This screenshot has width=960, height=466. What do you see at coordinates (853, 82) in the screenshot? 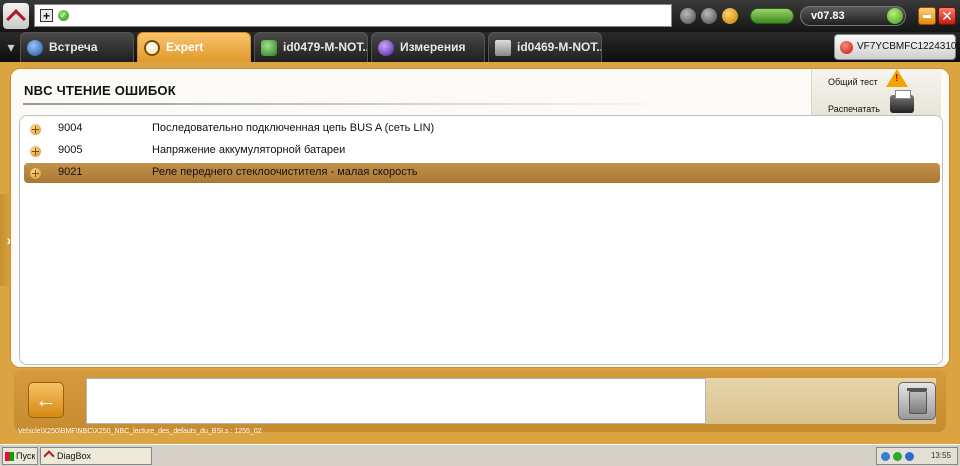
I see `global-test-button: Общий тест` at bounding box center [853, 82].